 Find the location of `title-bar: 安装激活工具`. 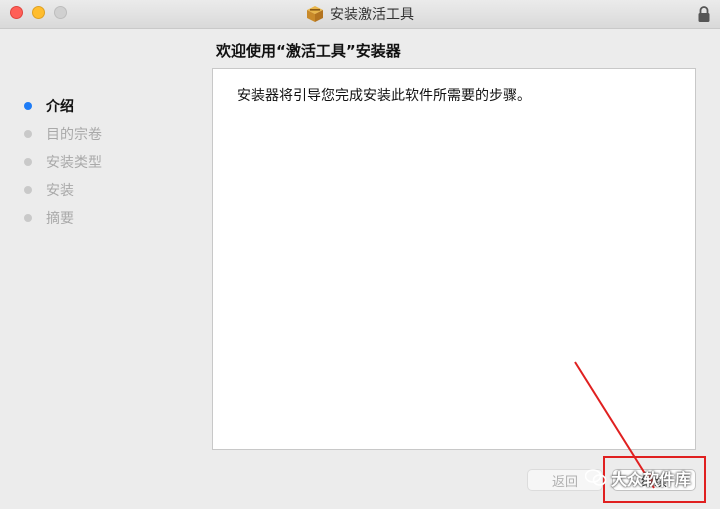

title-bar: 安装激活工具 is located at coordinates (360, 14).